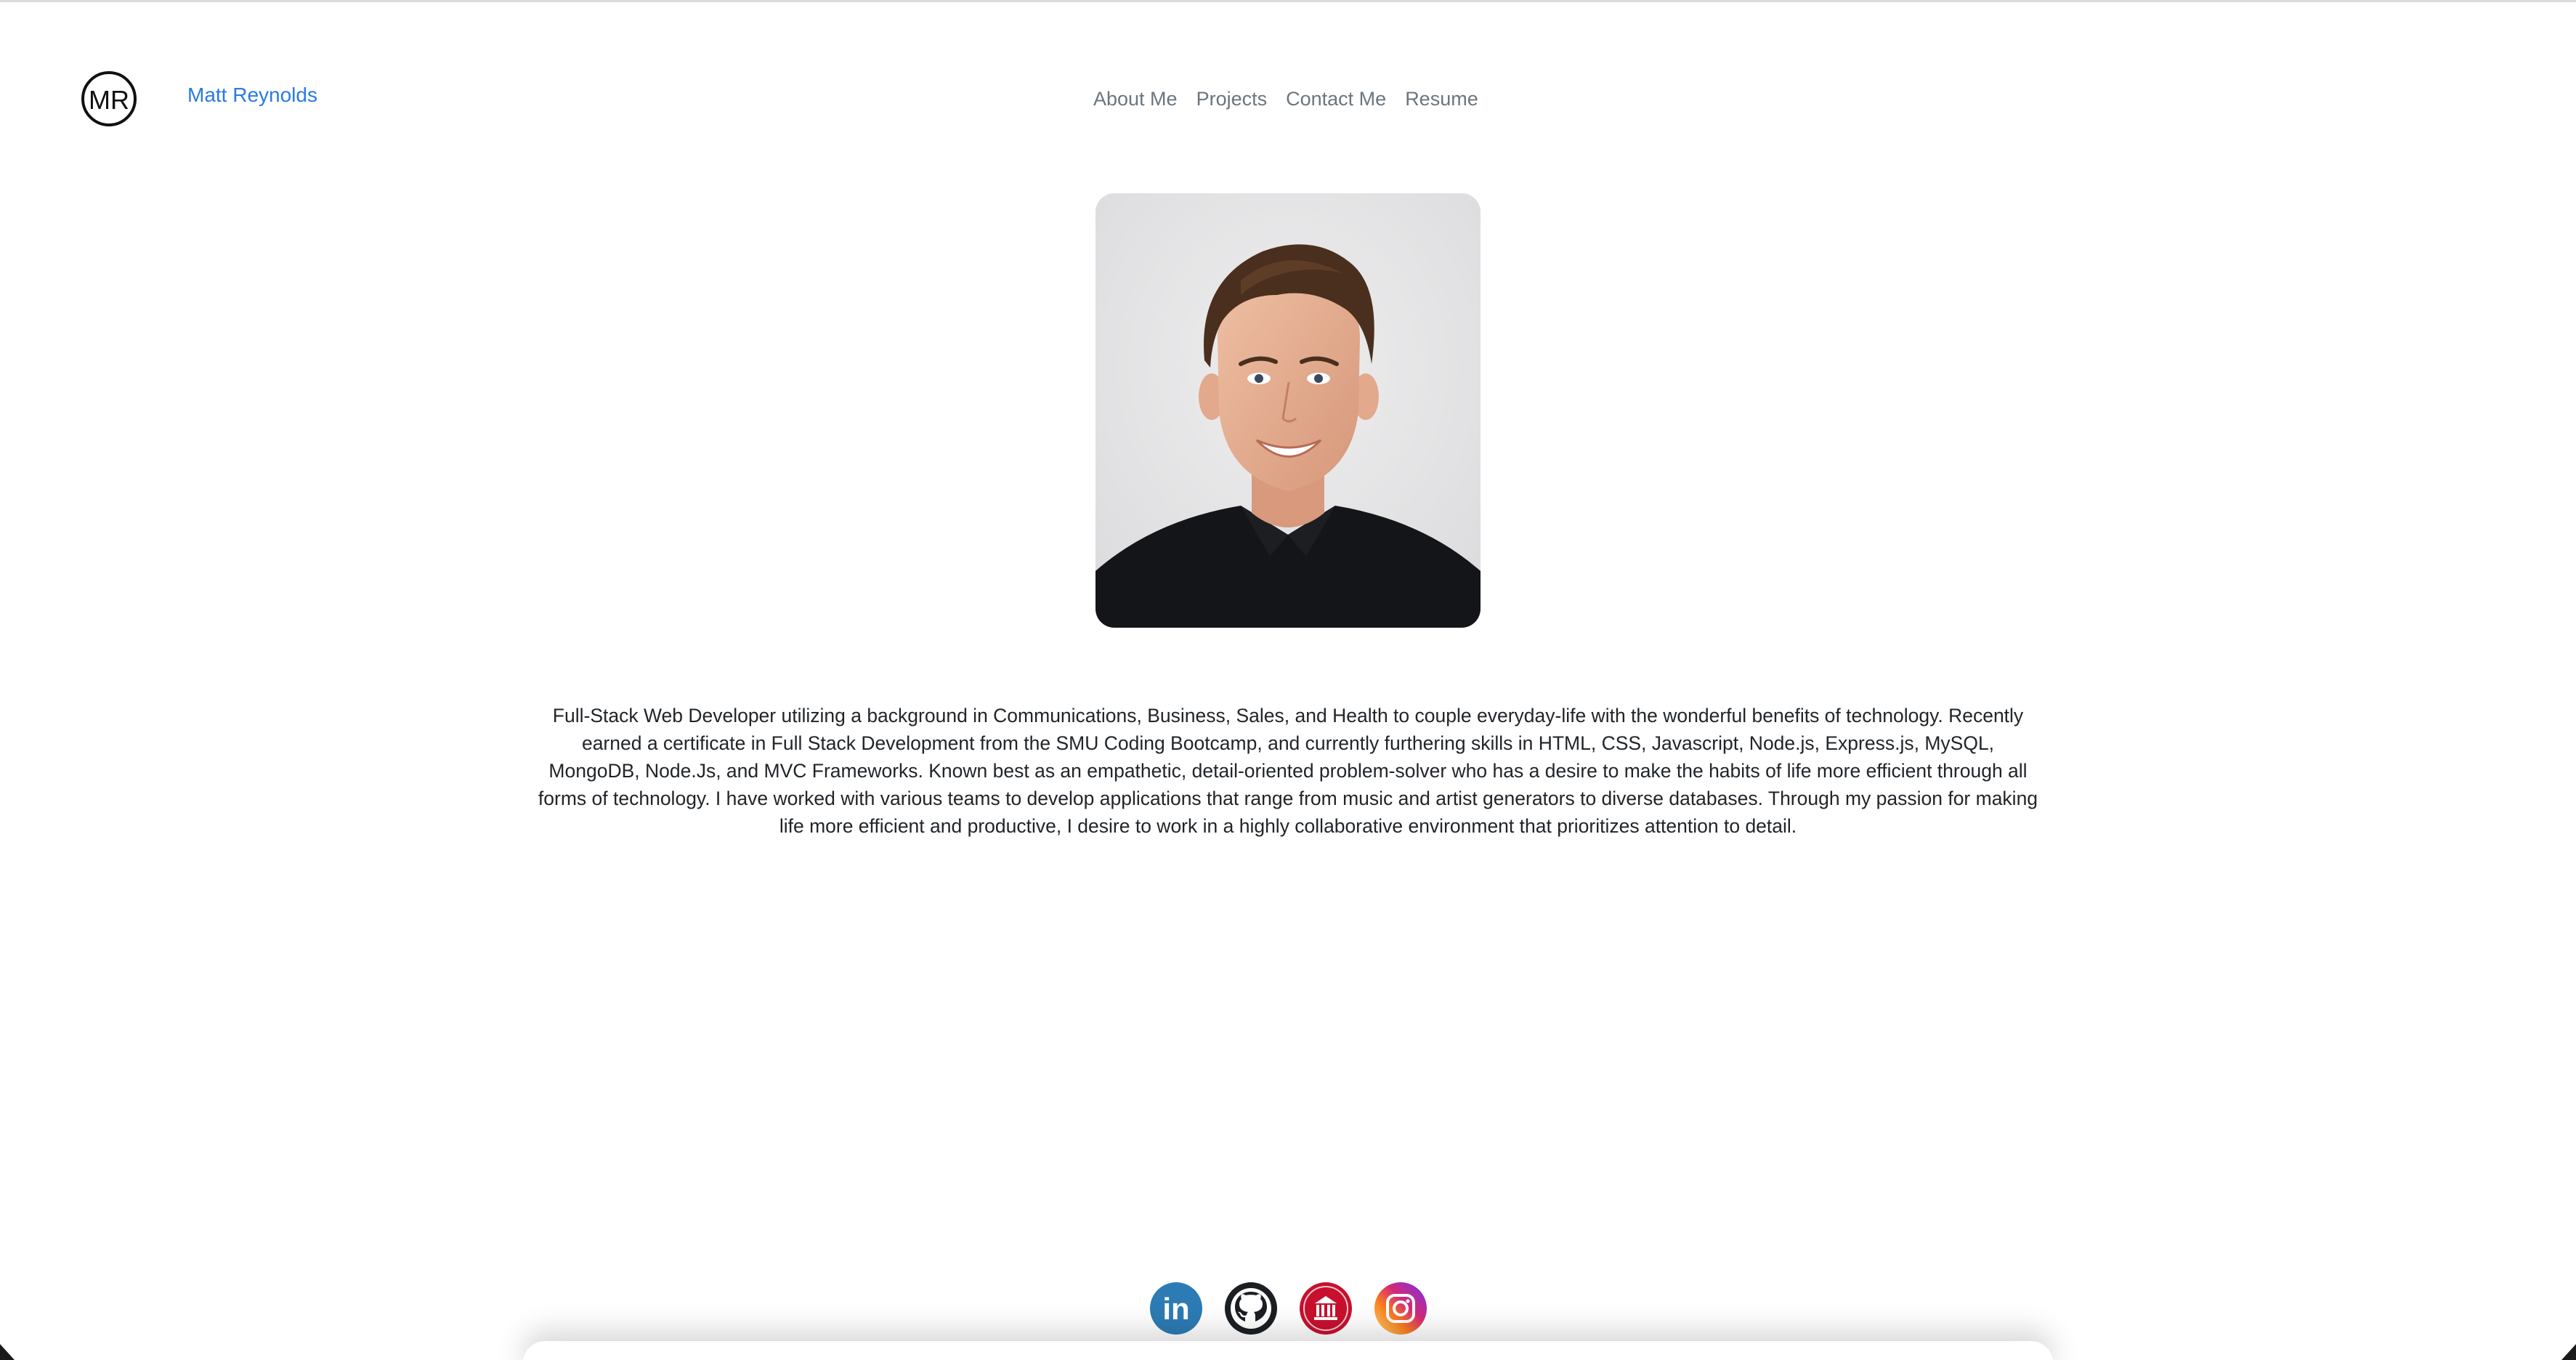 The image size is (2576, 1360). What do you see at coordinates (1232, 98) in the screenshot?
I see `nav-projects: Projects` at bounding box center [1232, 98].